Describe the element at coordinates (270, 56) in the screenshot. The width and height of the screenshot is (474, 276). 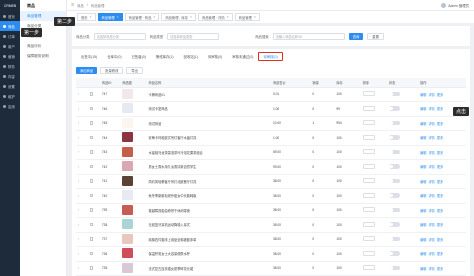
I see `status-tab-7: 待审核(0)` at that location.